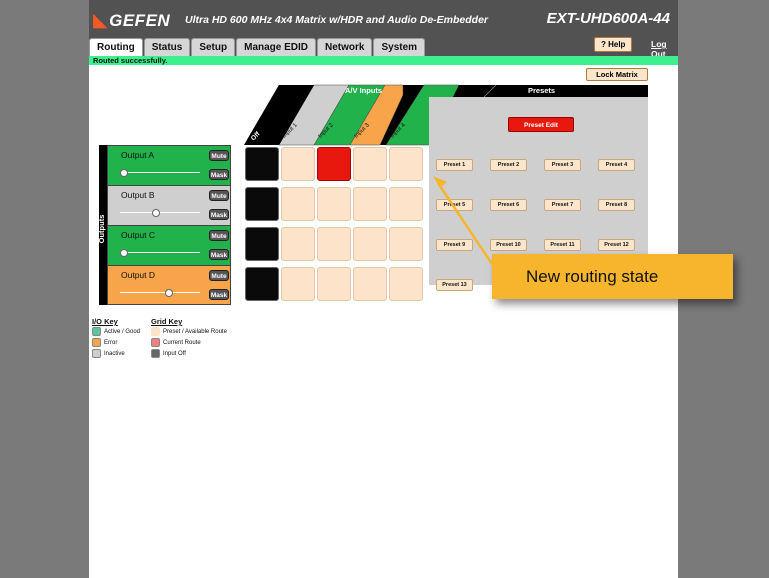 This screenshot has width=769, height=578. What do you see at coordinates (463, 220) in the screenshot?
I see `callout-arrow` at bounding box center [463, 220].